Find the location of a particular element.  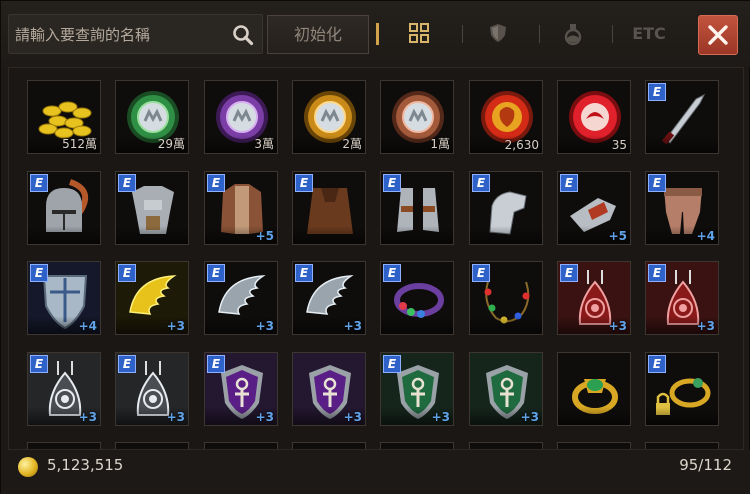

search-icon is located at coordinates (243, 35).